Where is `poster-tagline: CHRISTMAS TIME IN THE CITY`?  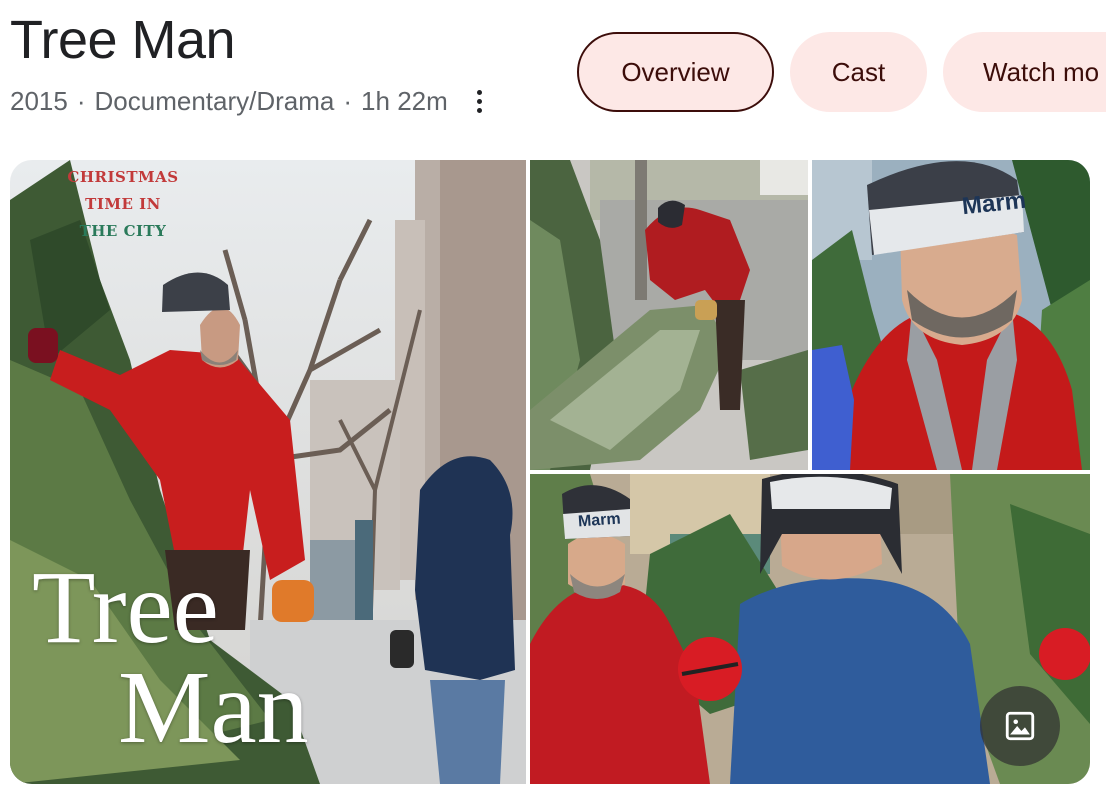
poster-tagline: CHRISTMAS TIME IN THE CITY is located at coordinates (123, 204).